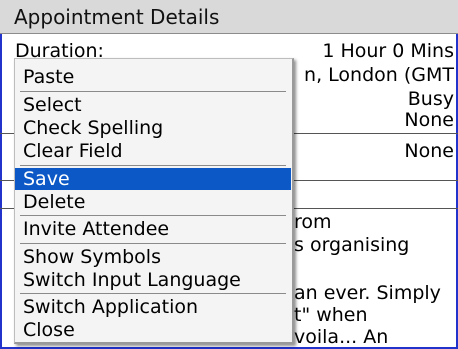  I want to click on menu-item-check-spelling: Check Spelling, so click(153, 128).